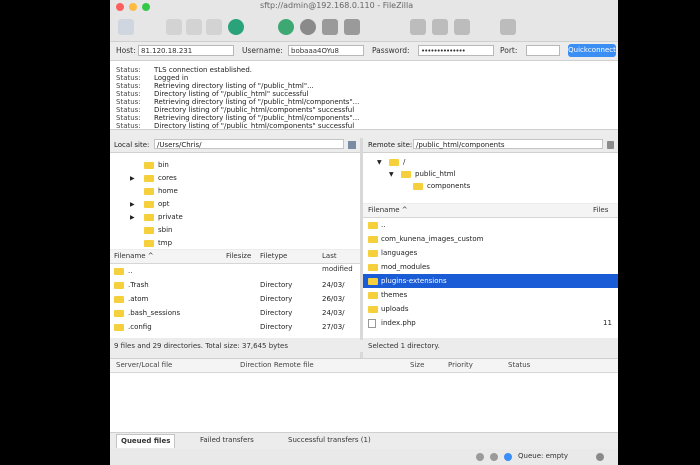 Image resolution: width=700 pixels, height=465 pixels. Describe the element at coordinates (391, 50) in the screenshot. I see `password-label: Password:` at that location.